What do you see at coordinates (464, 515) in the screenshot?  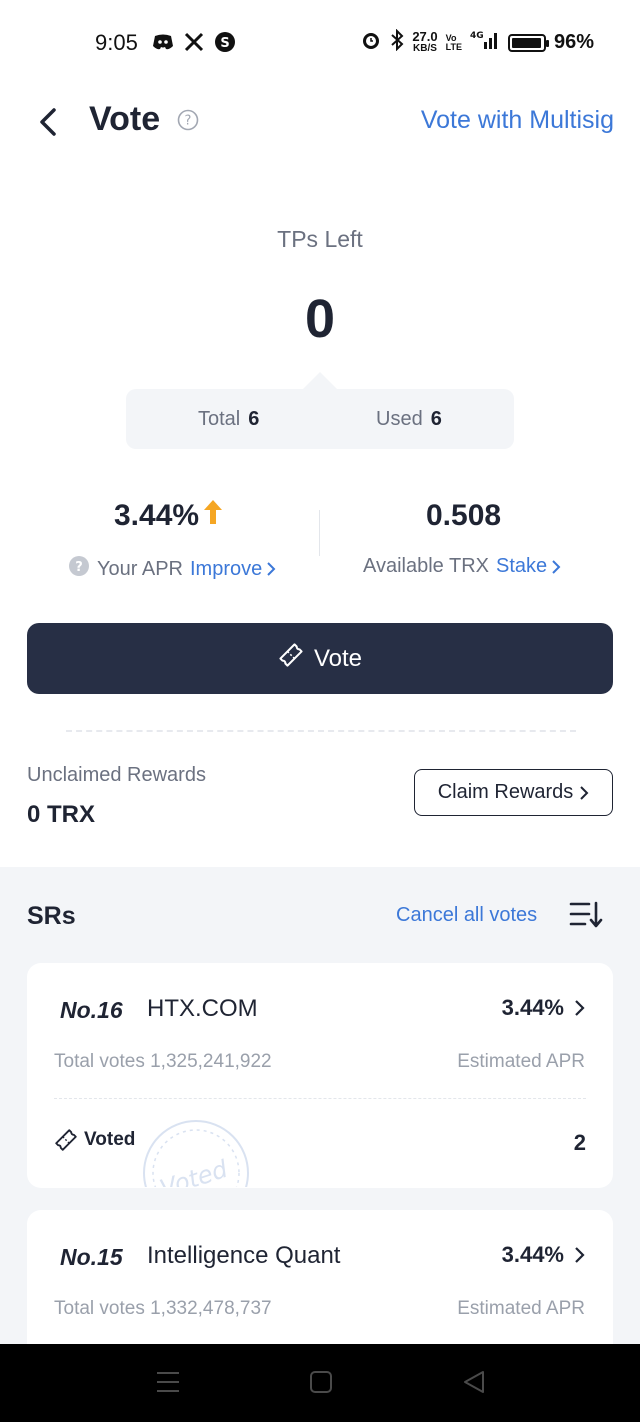 I see `available-trx-value: 0.508` at bounding box center [464, 515].